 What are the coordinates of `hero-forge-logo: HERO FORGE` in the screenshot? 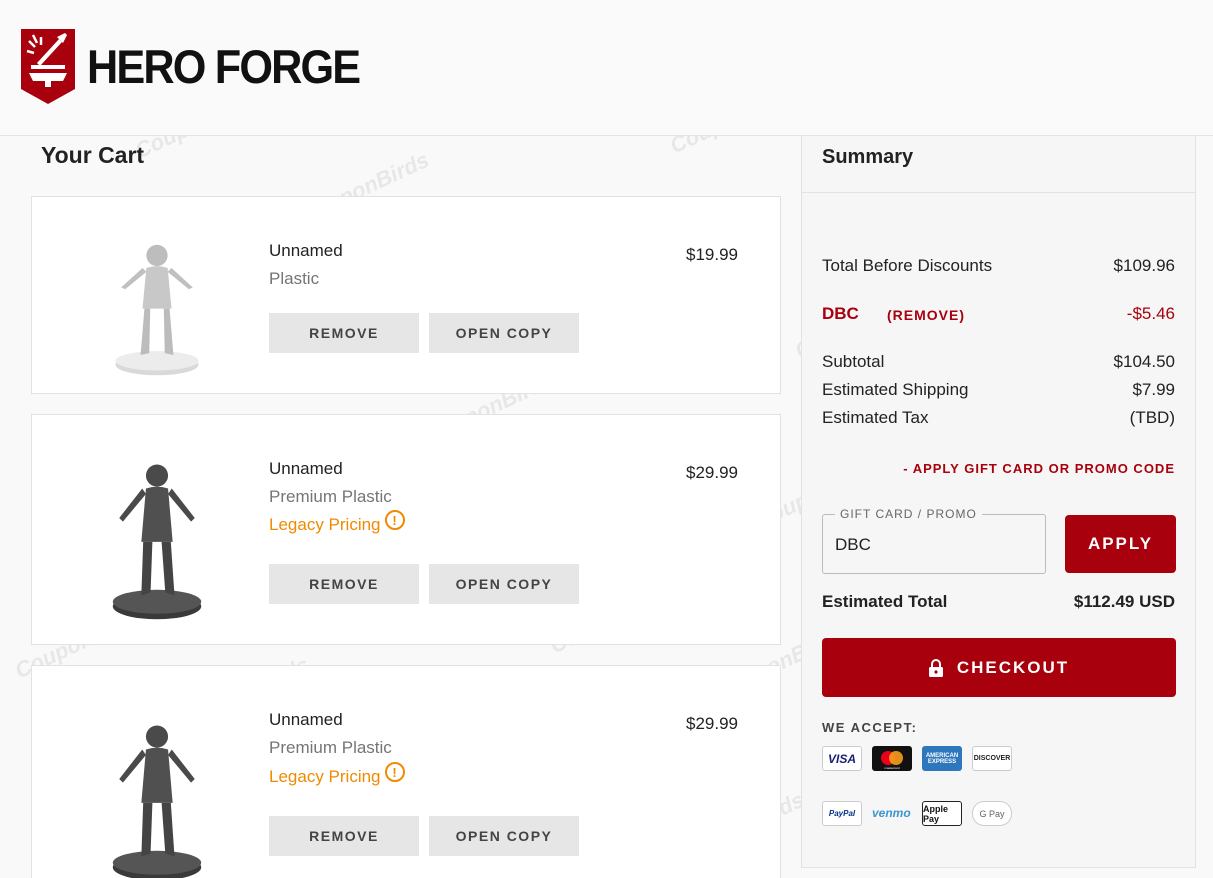 It's located at (202, 66).